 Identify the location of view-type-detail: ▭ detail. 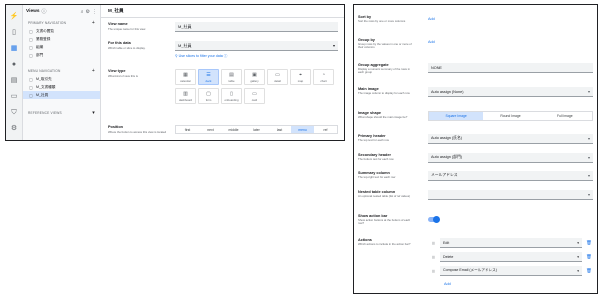
(277, 77).